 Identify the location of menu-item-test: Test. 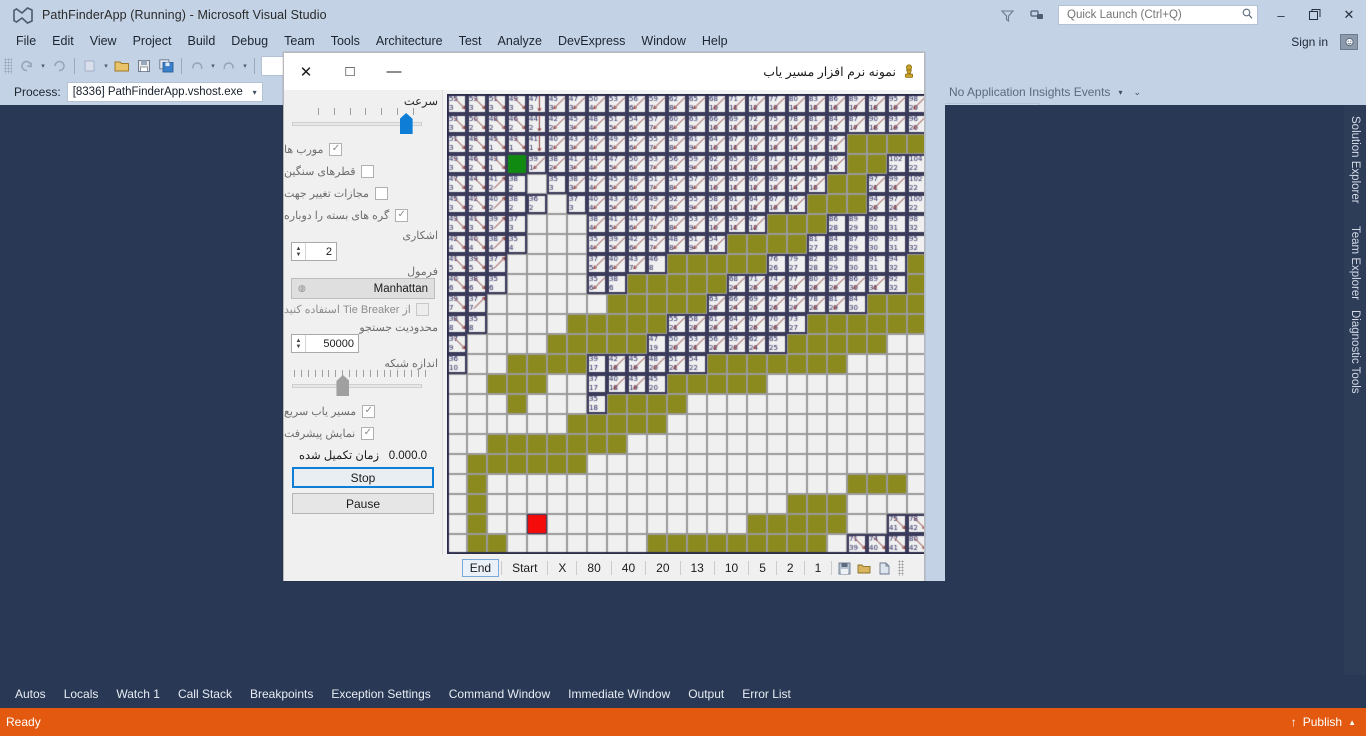
(470, 41).